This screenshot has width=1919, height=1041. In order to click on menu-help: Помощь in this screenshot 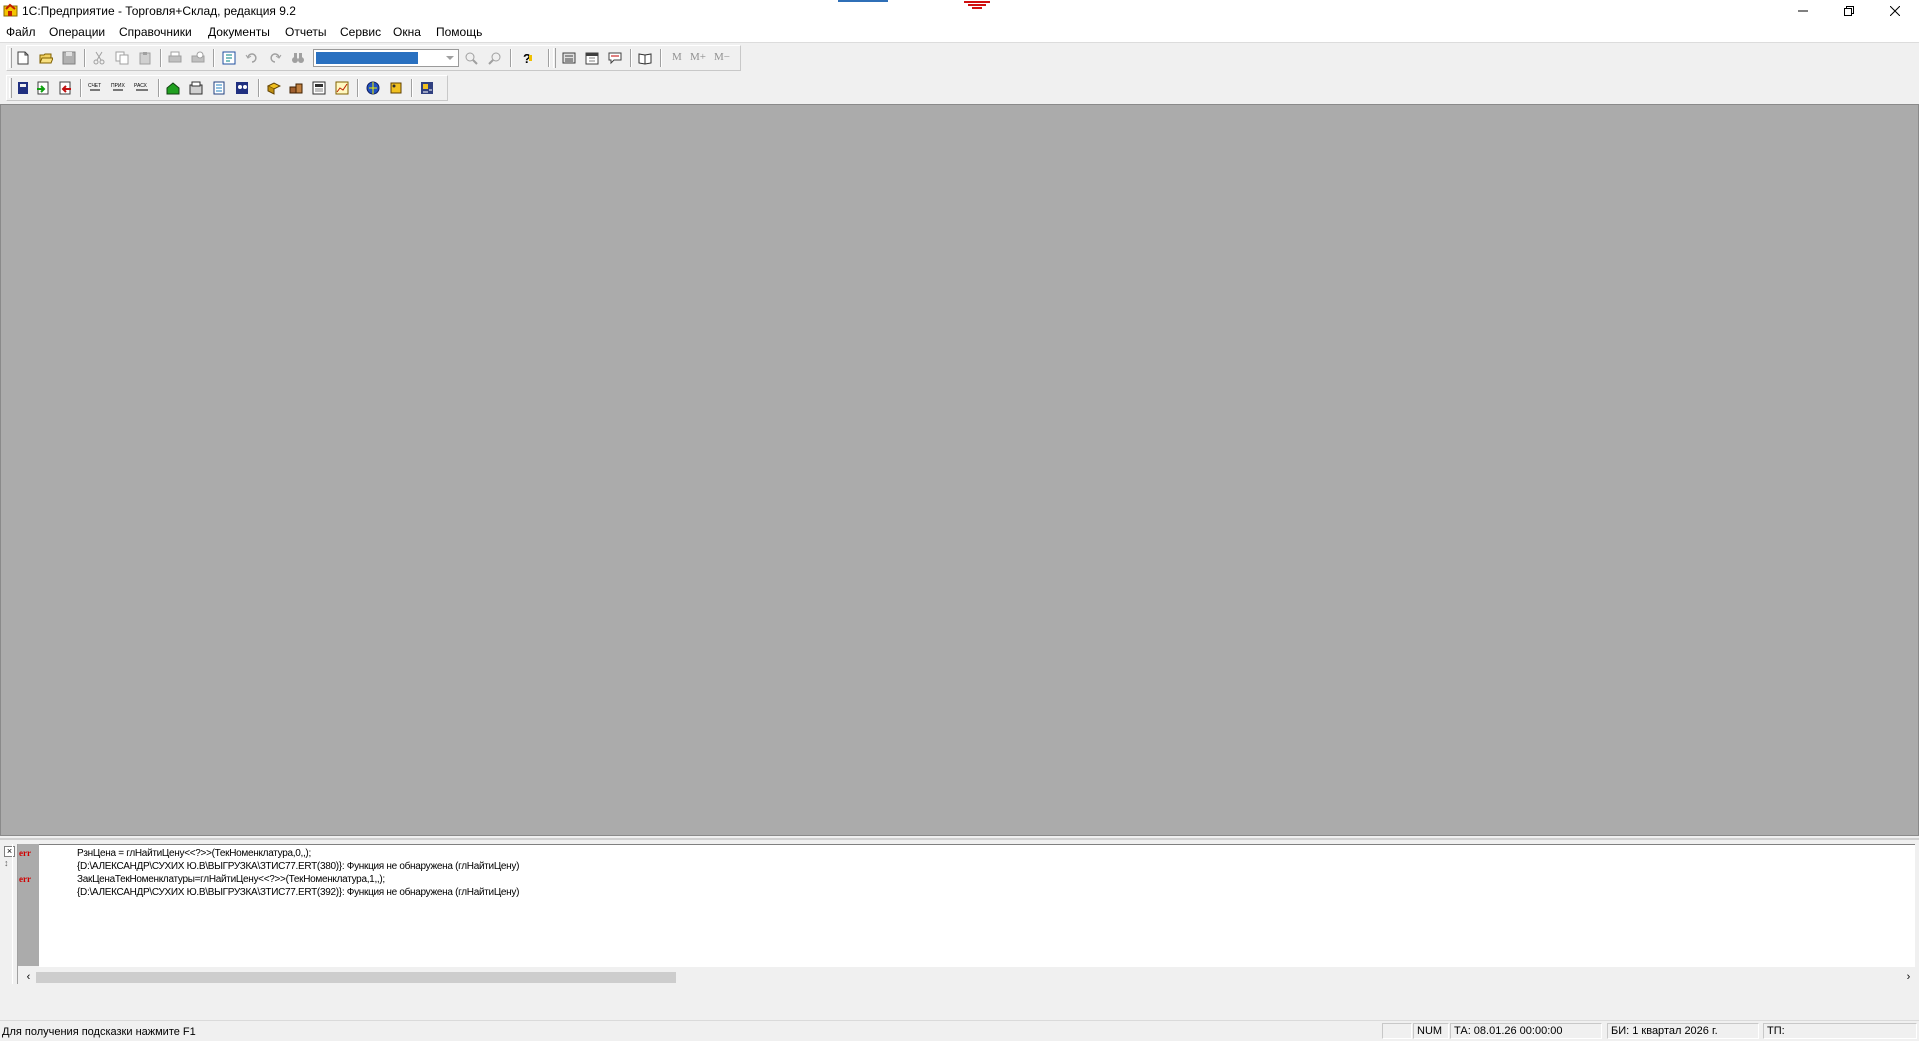, I will do `click(459, 32)`.